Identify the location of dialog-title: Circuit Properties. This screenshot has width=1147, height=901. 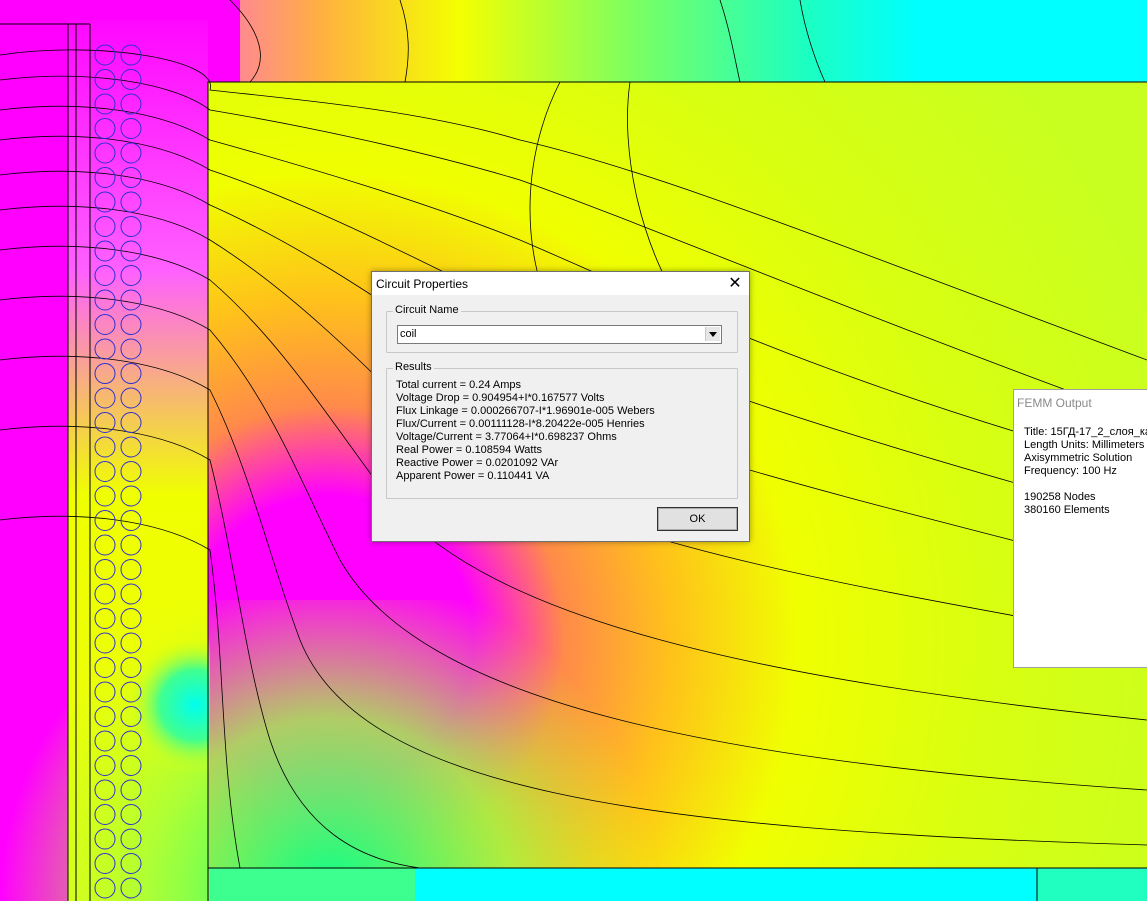
(422, 284).